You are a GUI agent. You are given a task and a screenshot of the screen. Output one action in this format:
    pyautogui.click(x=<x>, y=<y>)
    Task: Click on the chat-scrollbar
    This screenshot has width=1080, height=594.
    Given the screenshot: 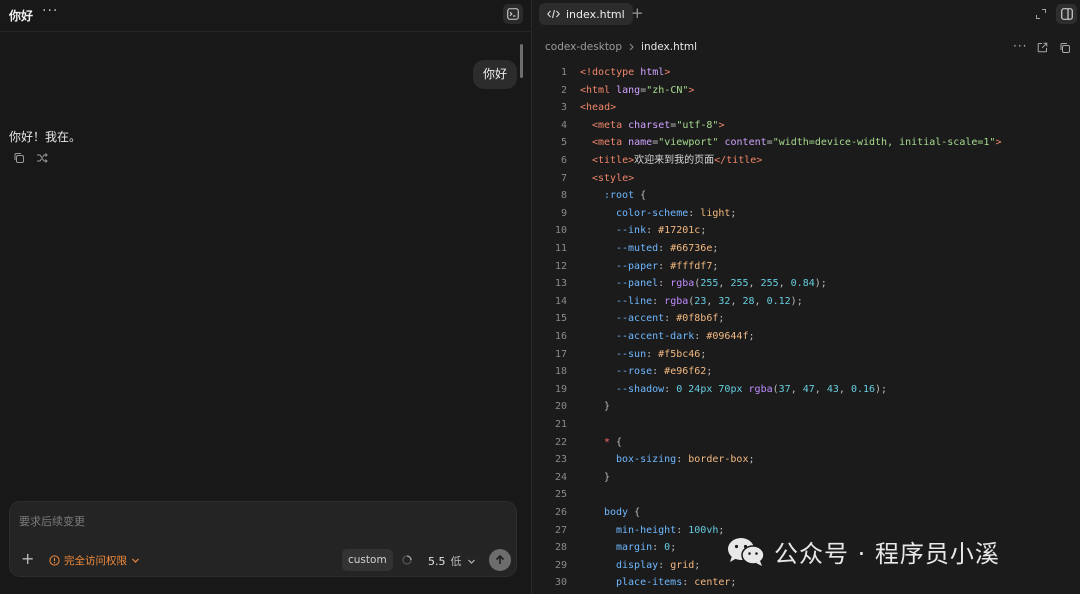 What is the action you would take?
    pyautogui.click(x=521, y=61)
    